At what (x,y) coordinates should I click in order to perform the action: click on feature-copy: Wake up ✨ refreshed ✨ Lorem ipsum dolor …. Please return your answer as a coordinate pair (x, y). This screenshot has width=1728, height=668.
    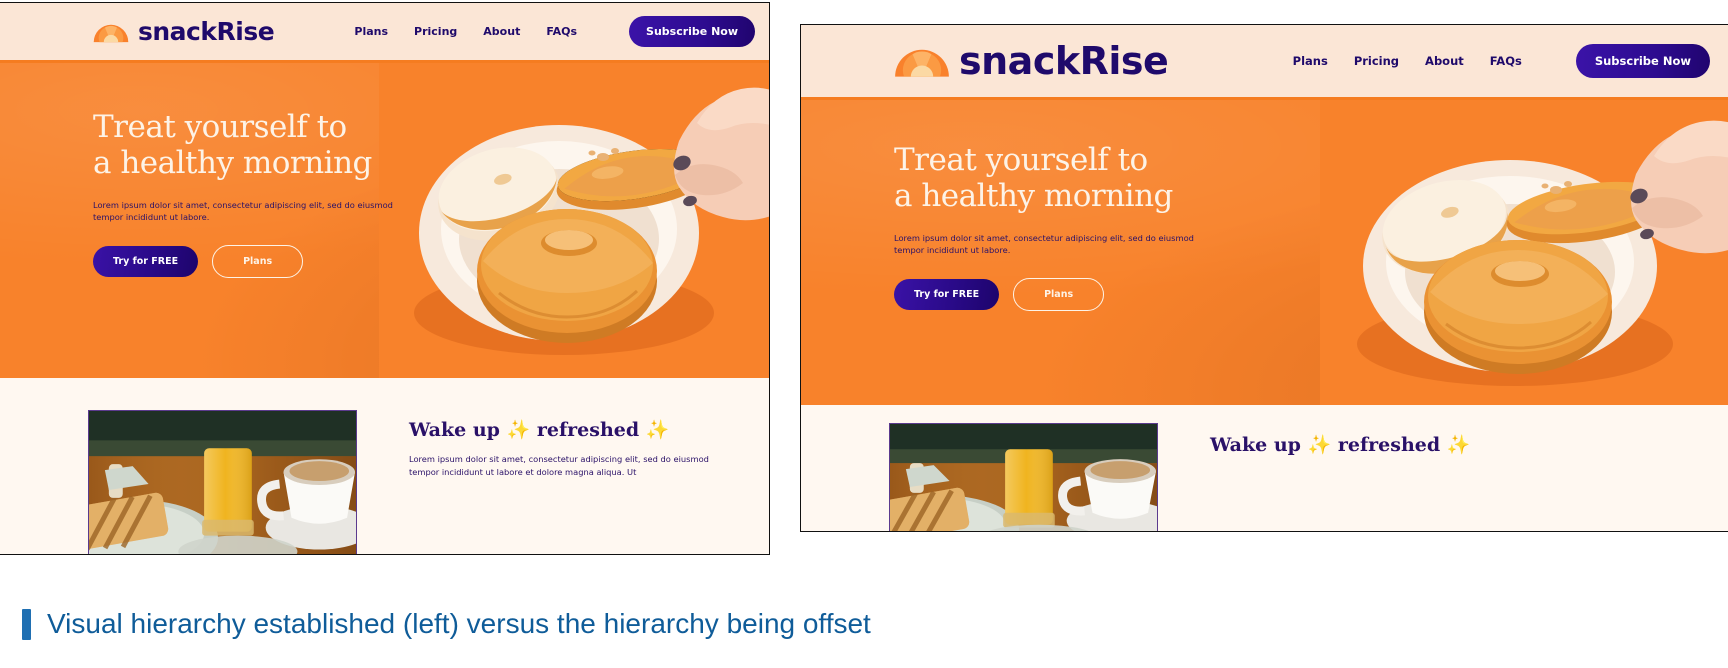
    Looking at the image, I should click on (559, 448).